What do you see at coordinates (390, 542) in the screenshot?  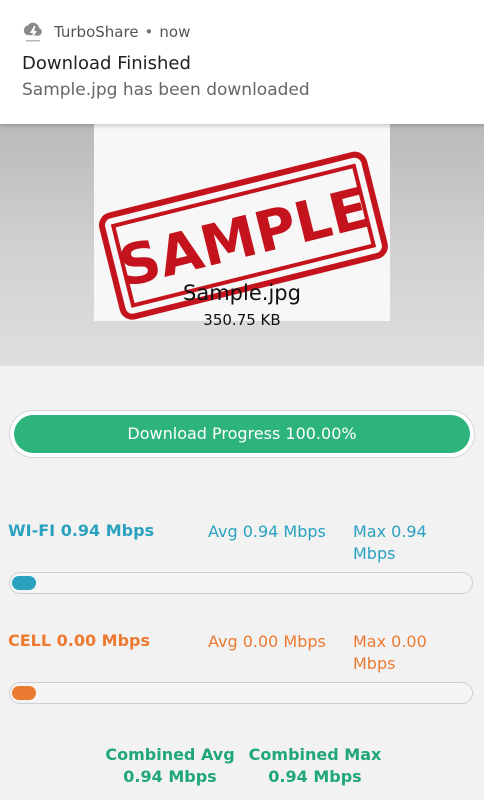 I see `wifi-maximum: Max 0.94 Mbps` at bounding box center [390, 542].